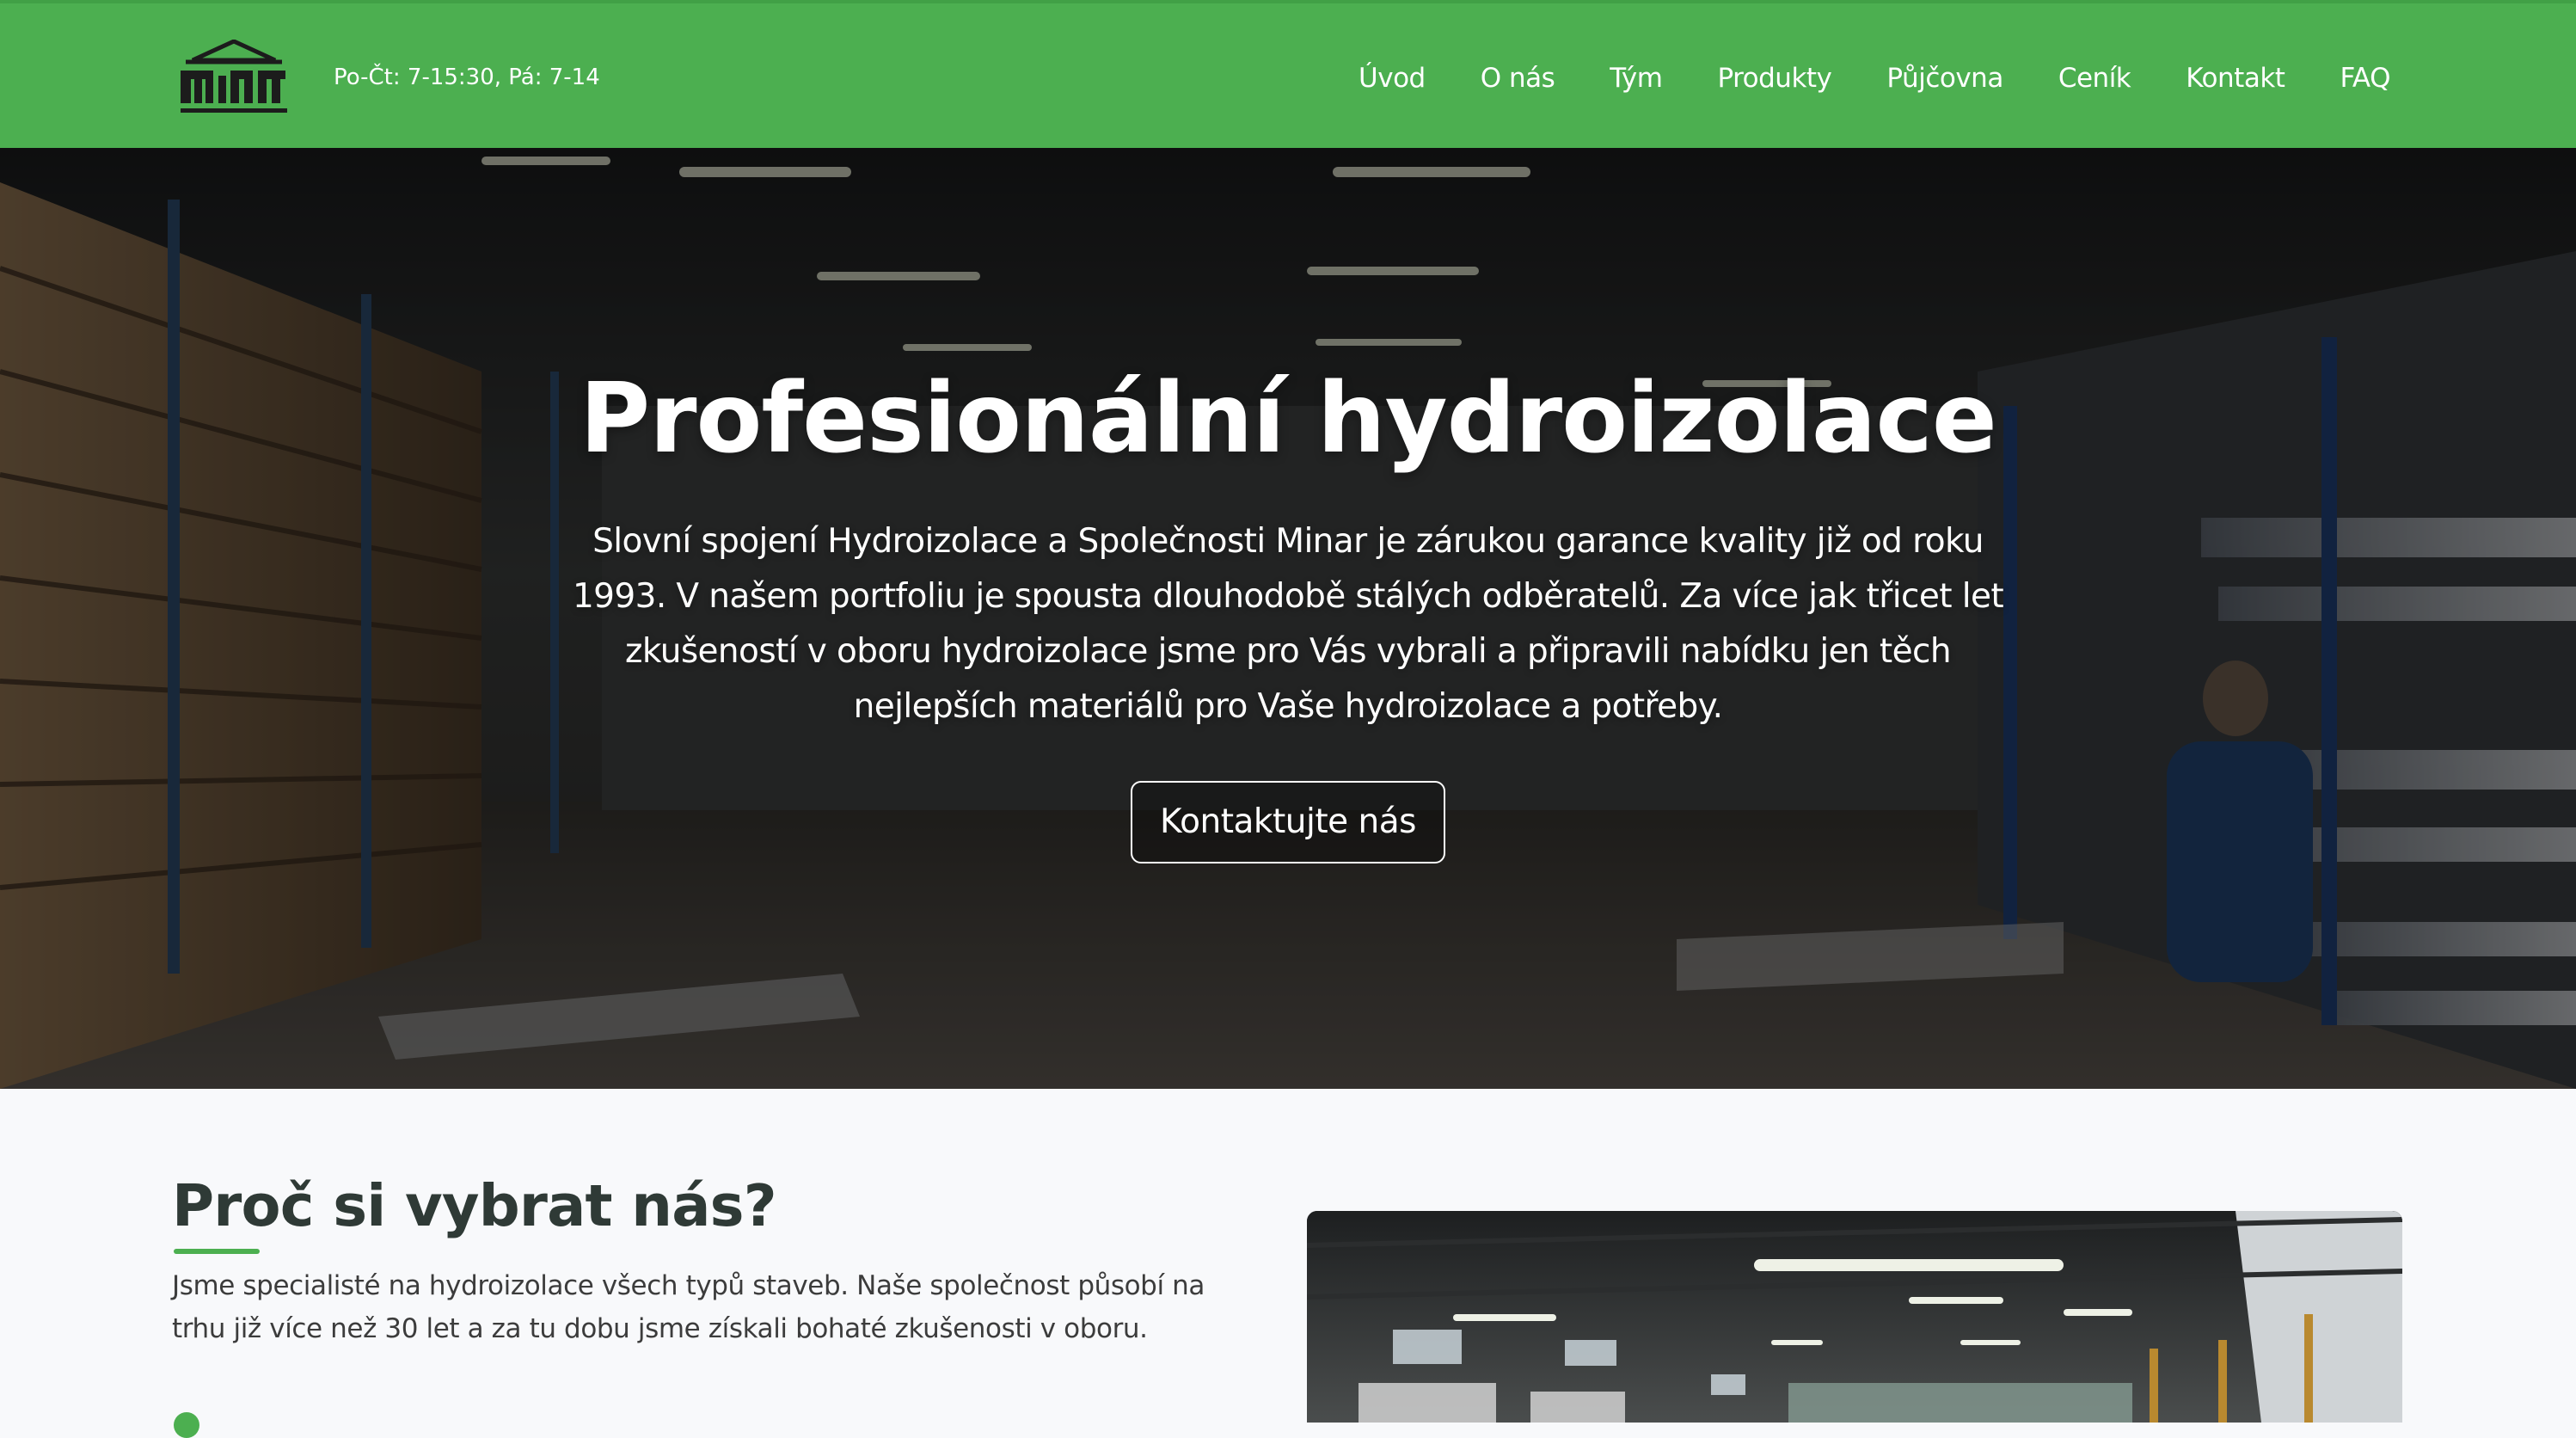 This screenshot has height=1438, width=2576. I want to click on warehouse-photo, so click(1854, 1317).